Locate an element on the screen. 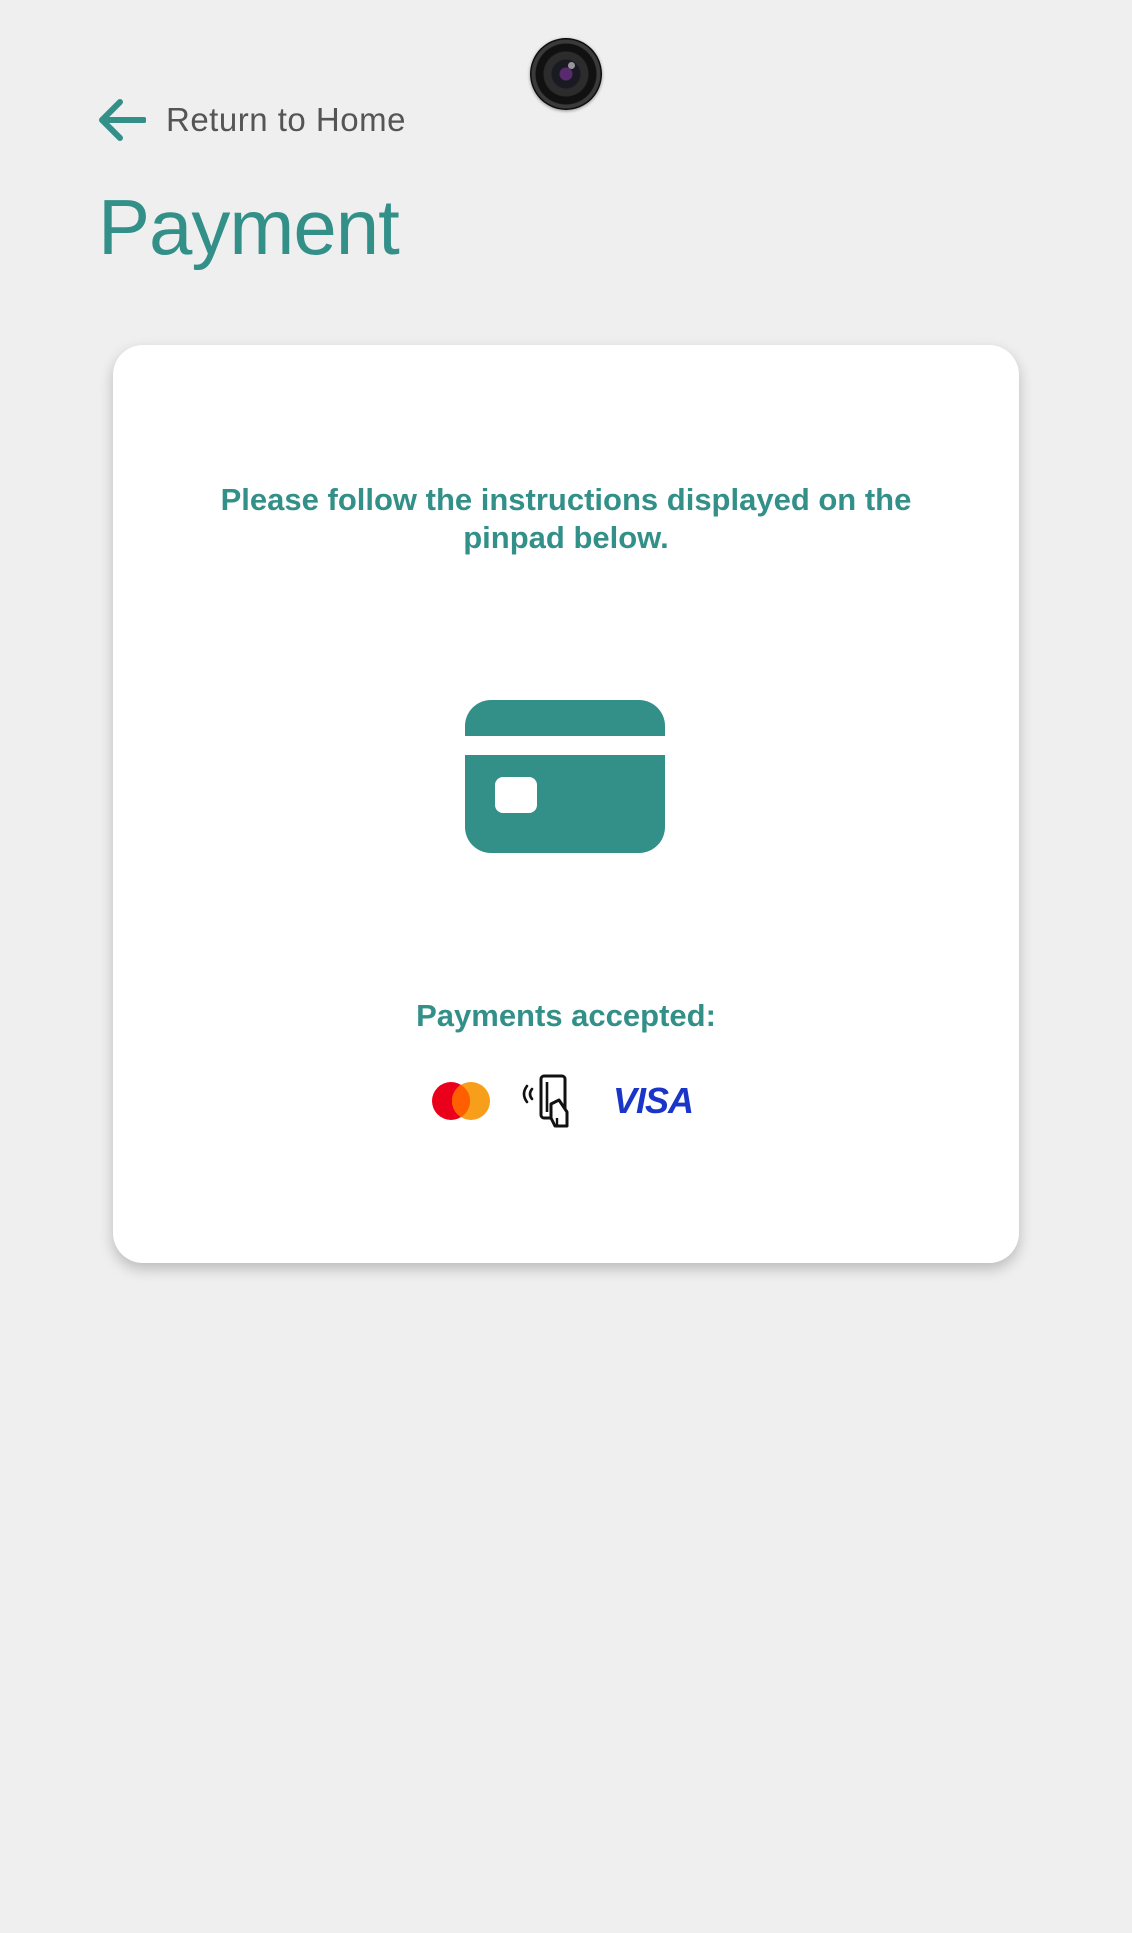  visa-logo: VISA is located at coordinates (653, 1100).